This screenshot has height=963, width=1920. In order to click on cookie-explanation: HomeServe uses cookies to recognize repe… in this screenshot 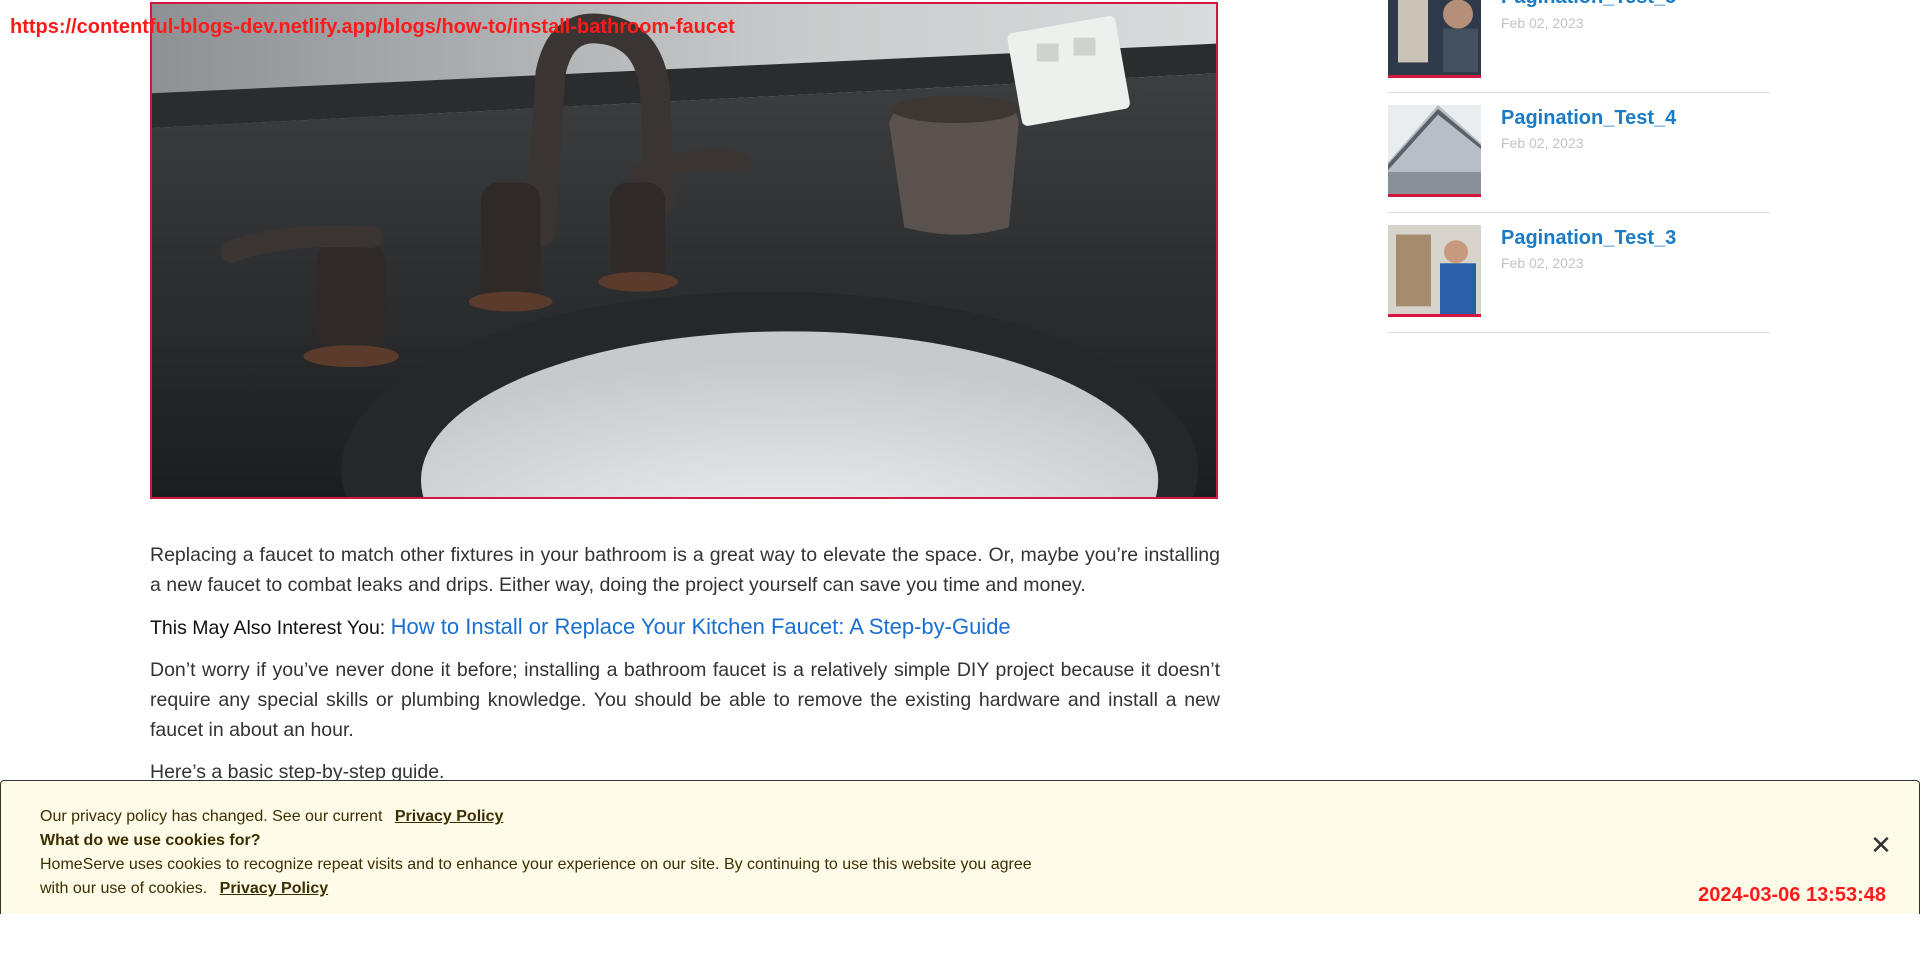, I will do `click(540, 877)`.